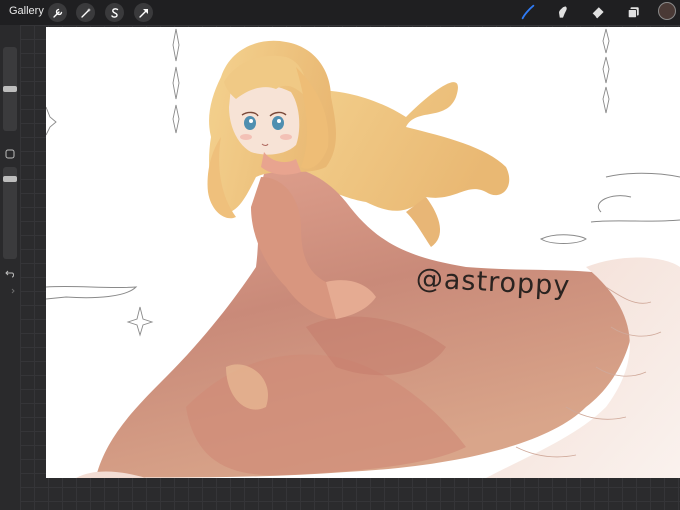 The image size is (680, 510). What do you see at coordinates (340, 12) in the screenshot?
I see `top-toolbar: Gallery` at bounding box center [340, 12].